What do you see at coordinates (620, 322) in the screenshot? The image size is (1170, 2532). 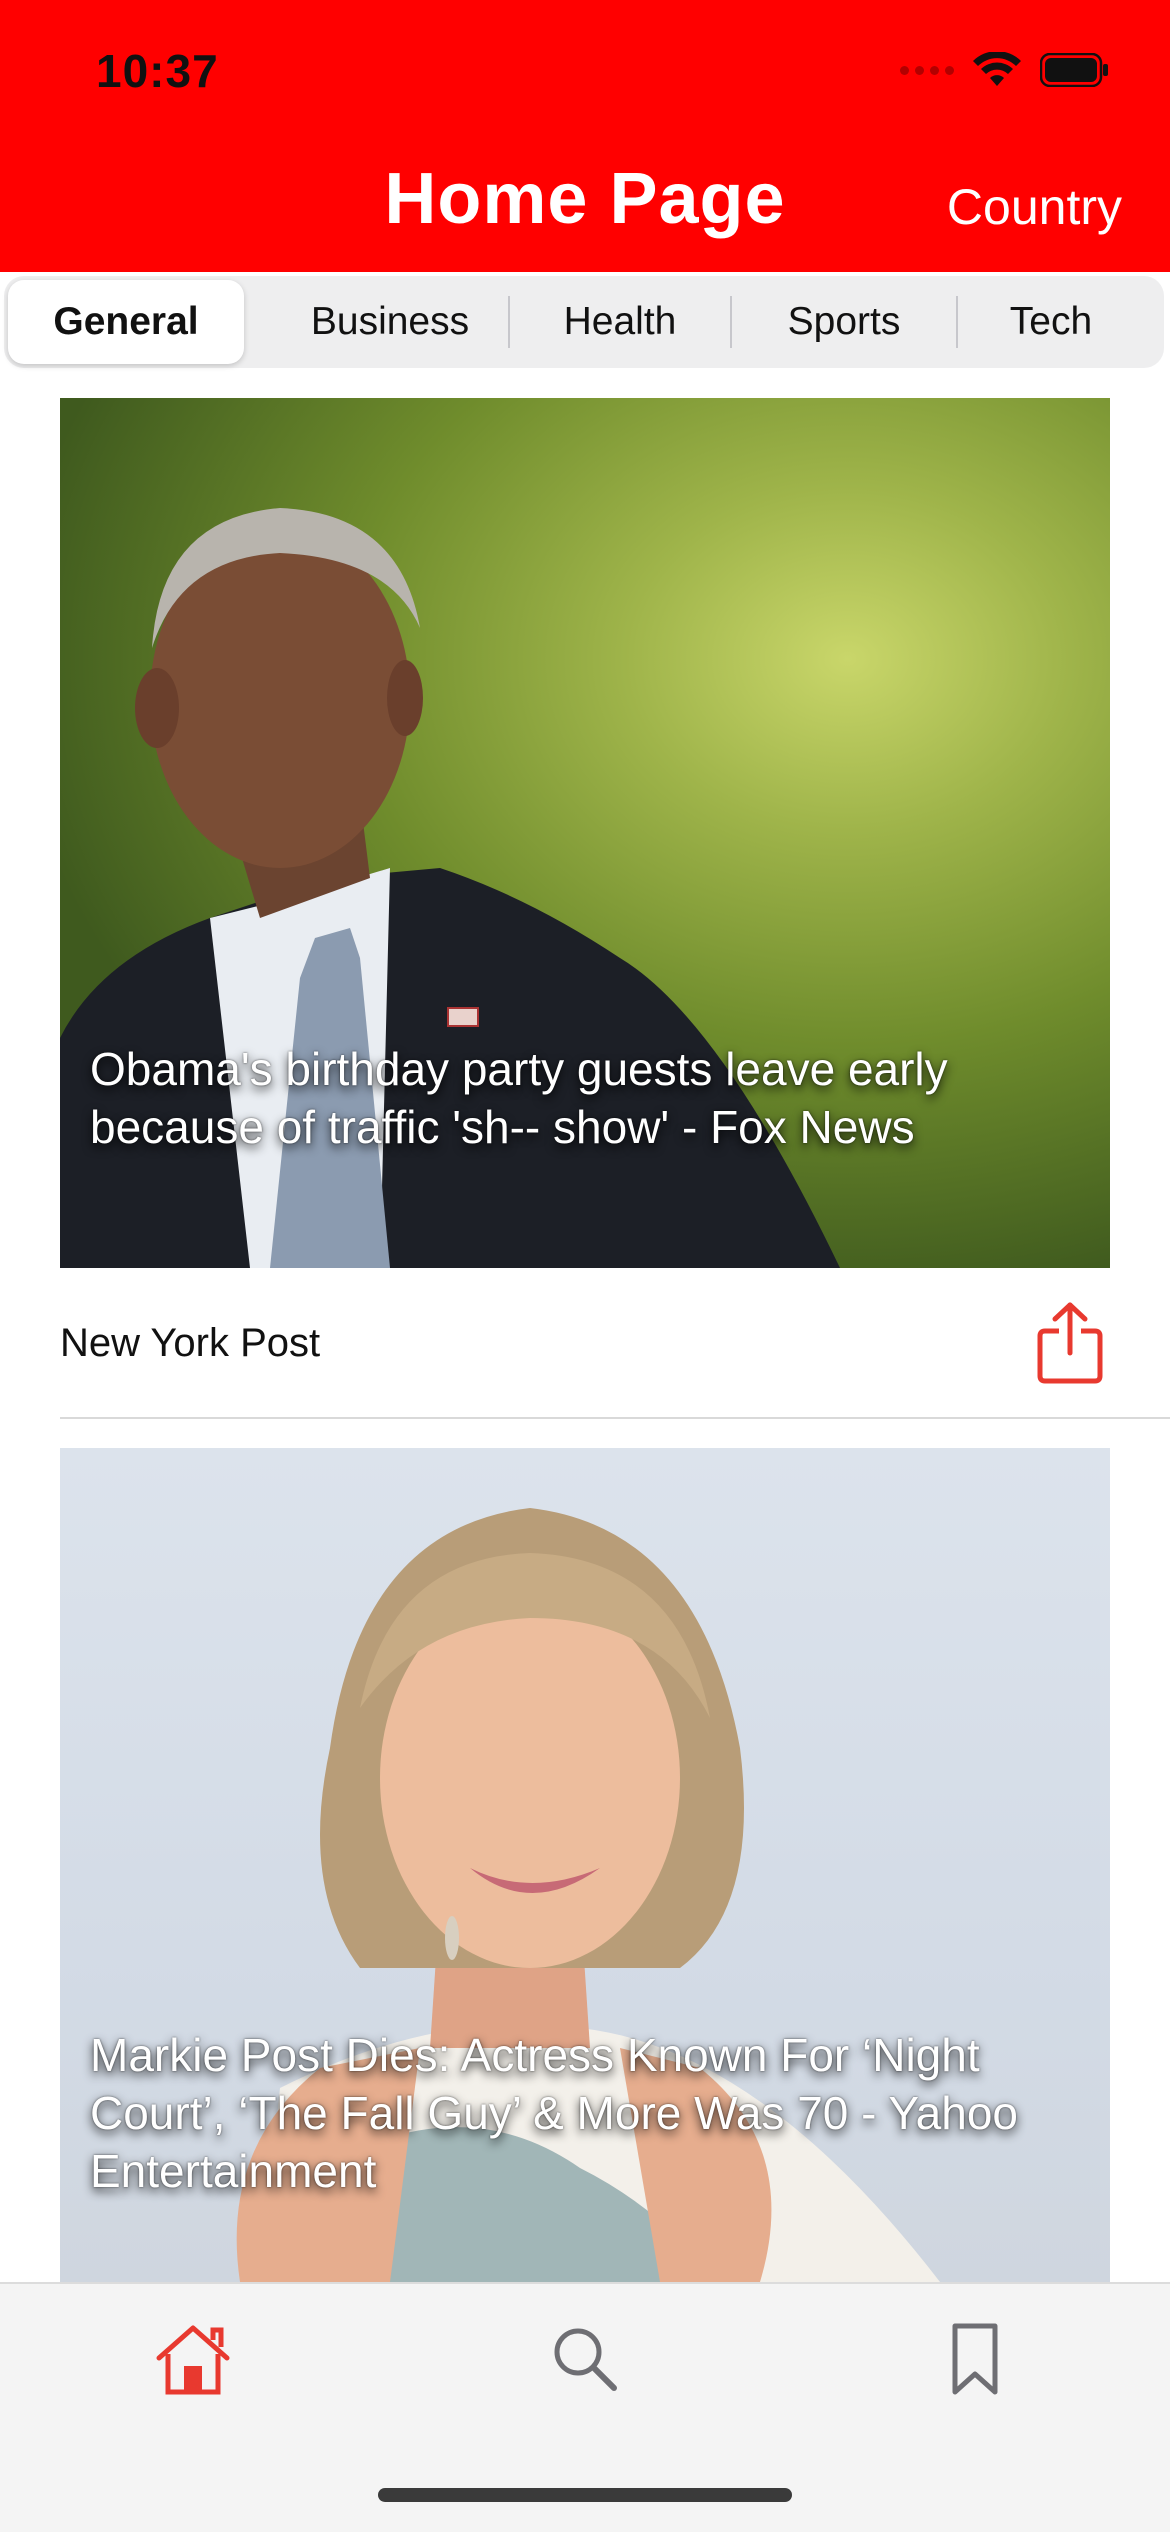 I see `segment-health: Health` at bounding box center [620, 322].